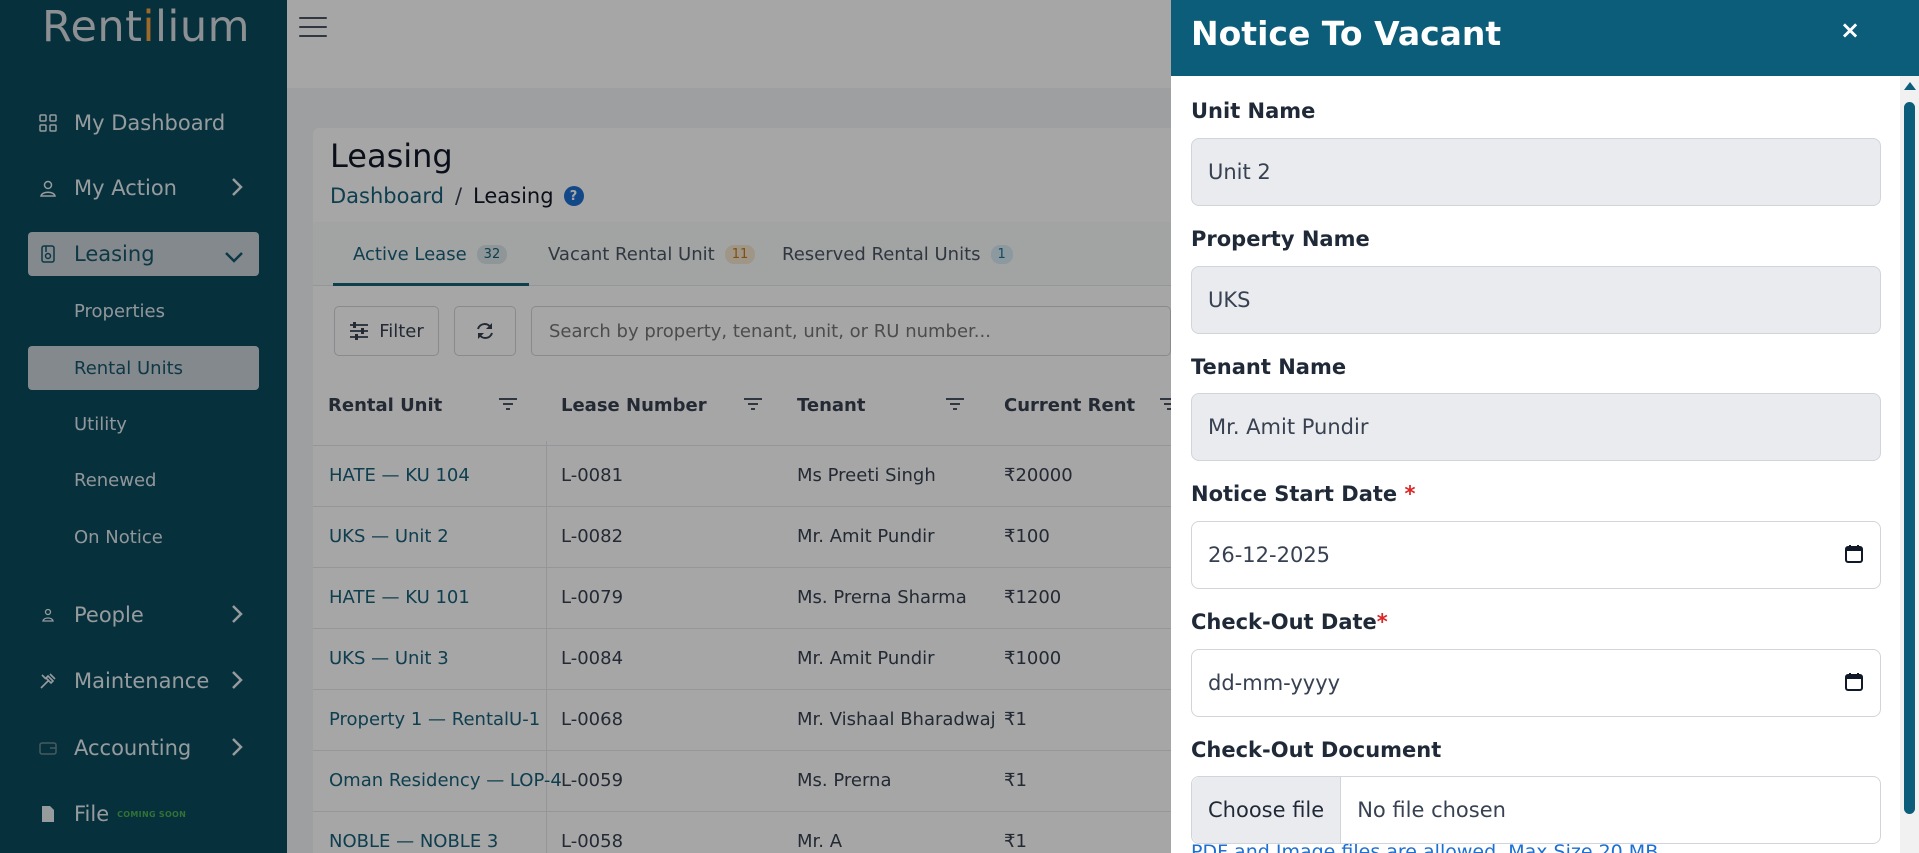 This screenshot has width=1919, height=853. I want to click on tenant-name-field: Mr. Amit Pundir, so click(1536, 427).